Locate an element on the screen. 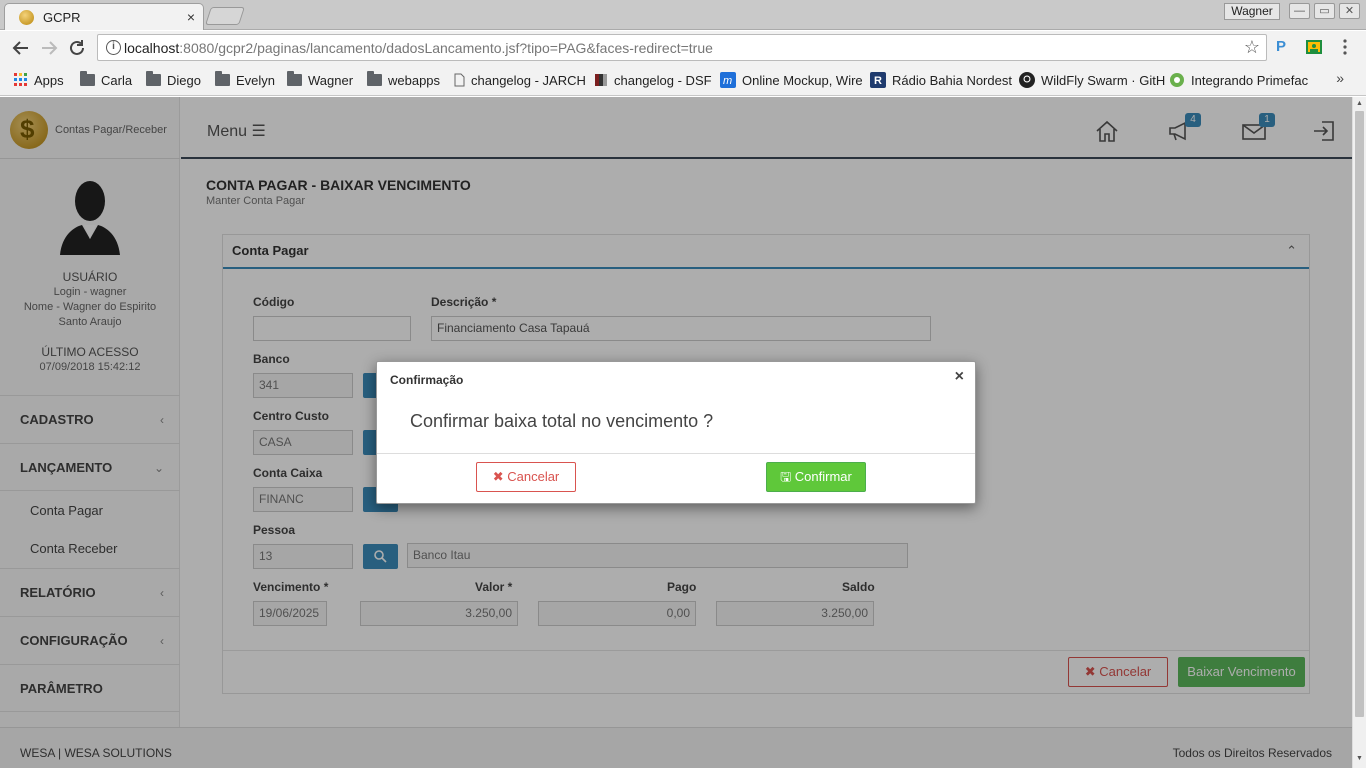 The height and width of the screenshot is (768, 1366). bookmark-label: Wagner is located at coordinates (331, 80).